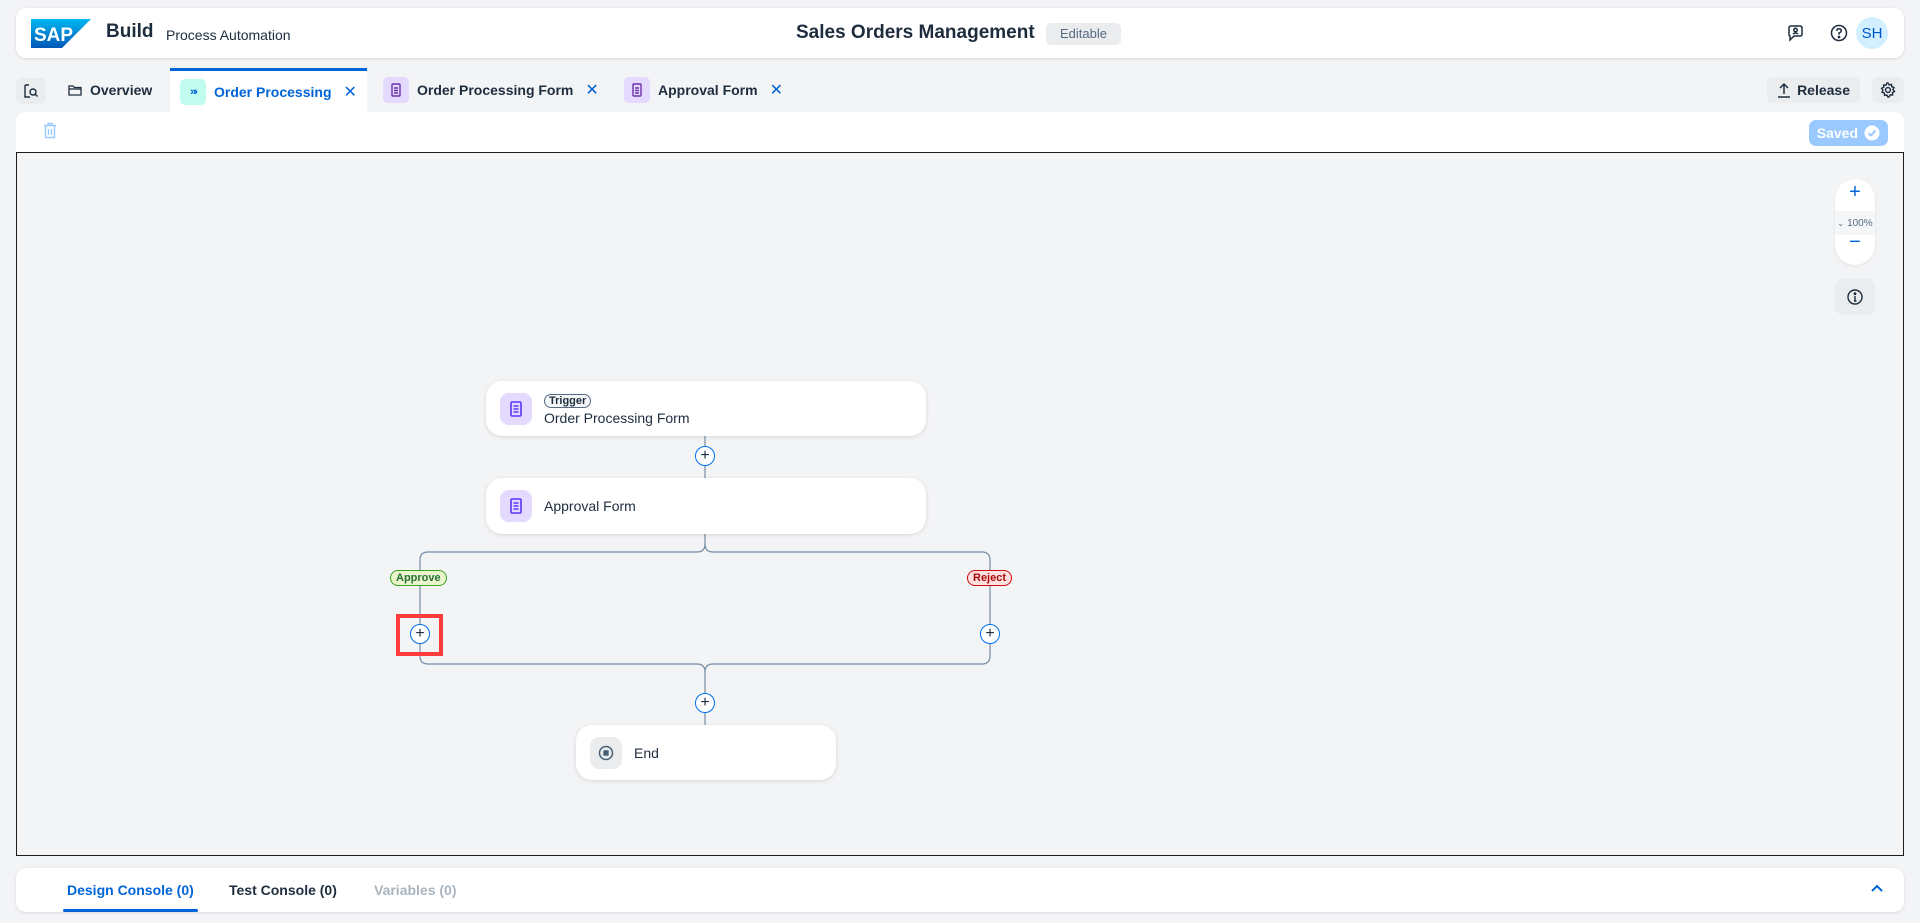 This screenshot has height=923, width=1920. Describe the element at coordinates (705, 703) in the screenshot. I see `add-step-before-end-button: +` at that location.